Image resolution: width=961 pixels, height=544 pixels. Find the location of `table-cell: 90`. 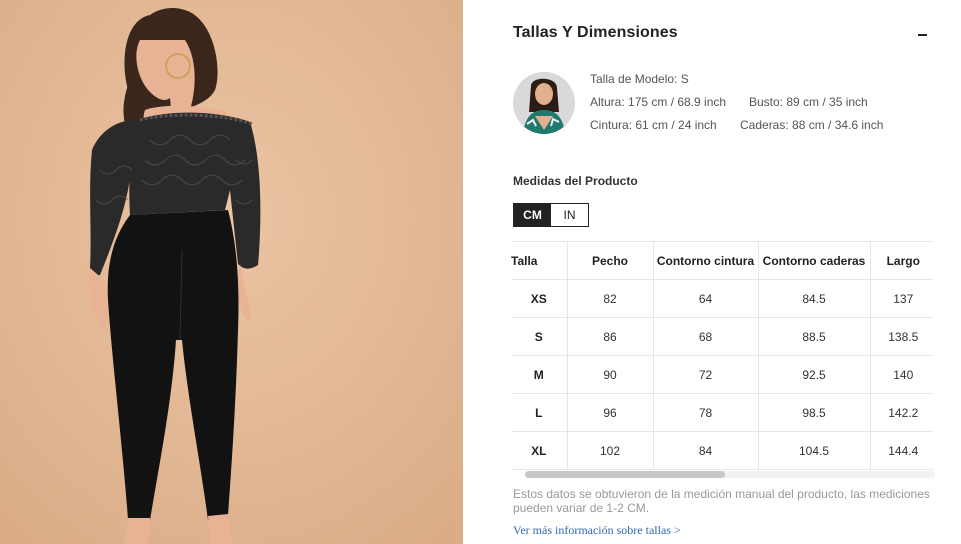

table-cell: 90 is located at coordinates (610, 374).